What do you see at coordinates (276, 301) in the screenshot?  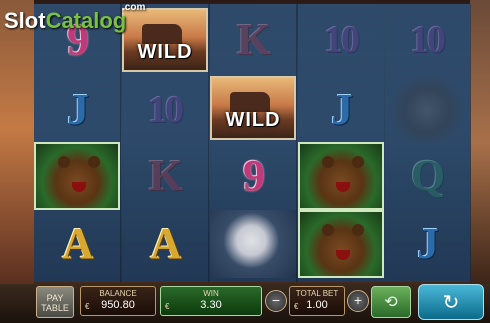 I see `bet-decrease-button: −` at bounding box center [276, 301].